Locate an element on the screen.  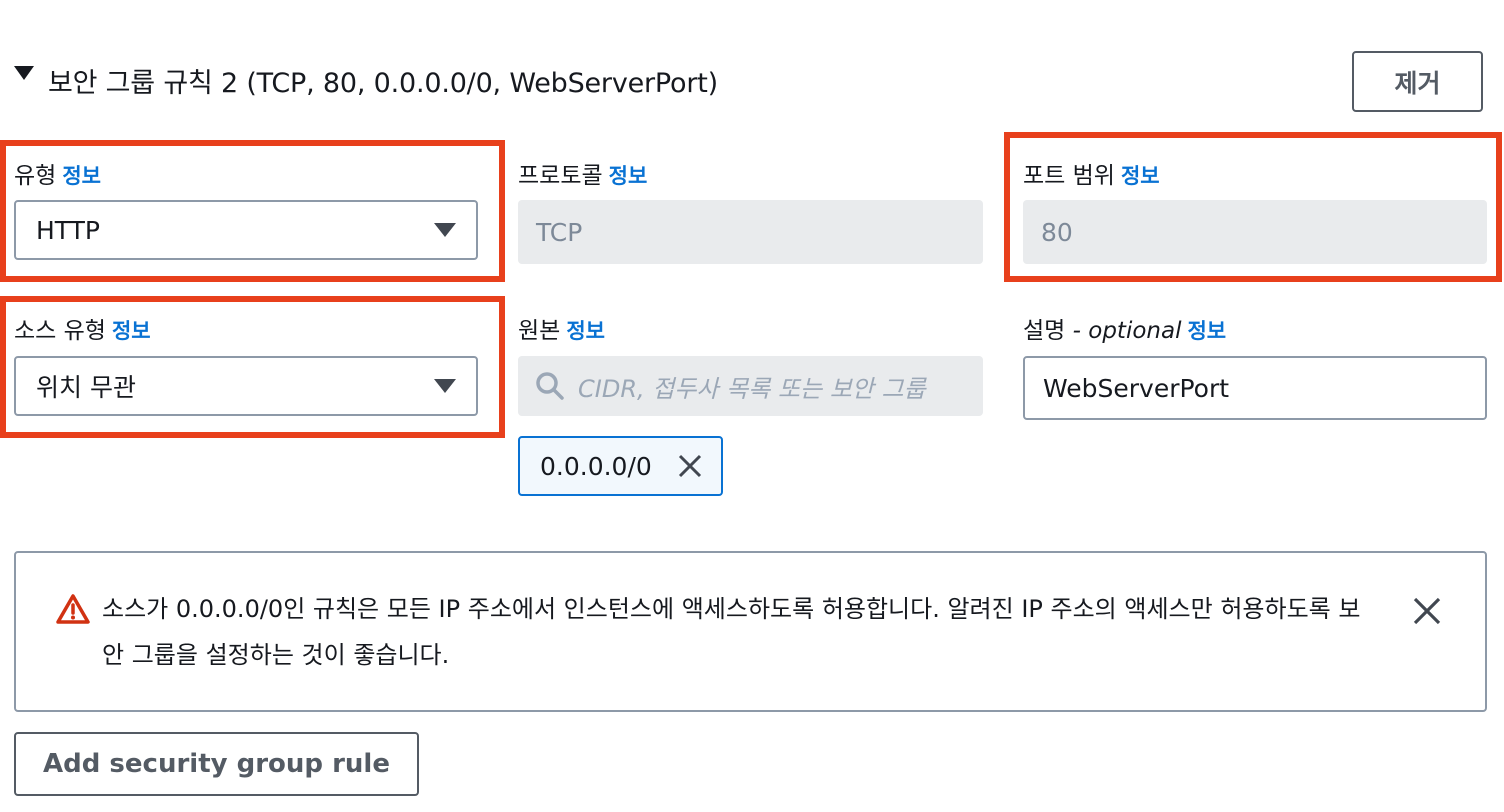
type-info-link: 정보 is located at coordinates (81, 176).